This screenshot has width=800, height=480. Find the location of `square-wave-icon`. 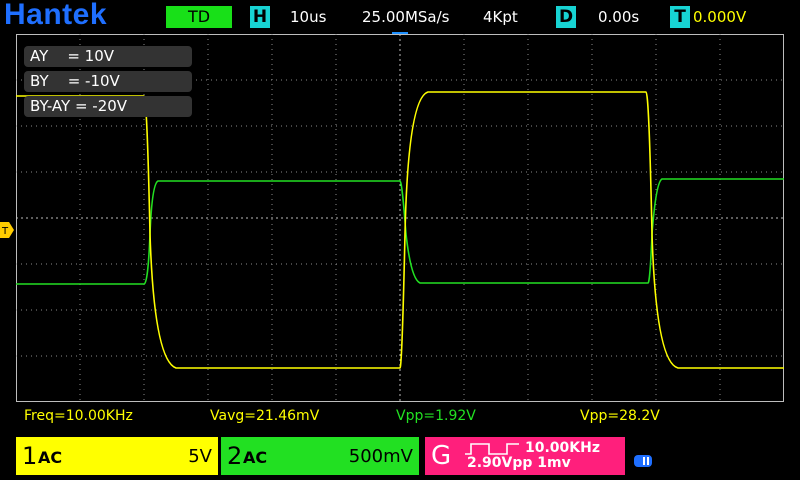

square-wave-icon is located at coordinates (492, 449).